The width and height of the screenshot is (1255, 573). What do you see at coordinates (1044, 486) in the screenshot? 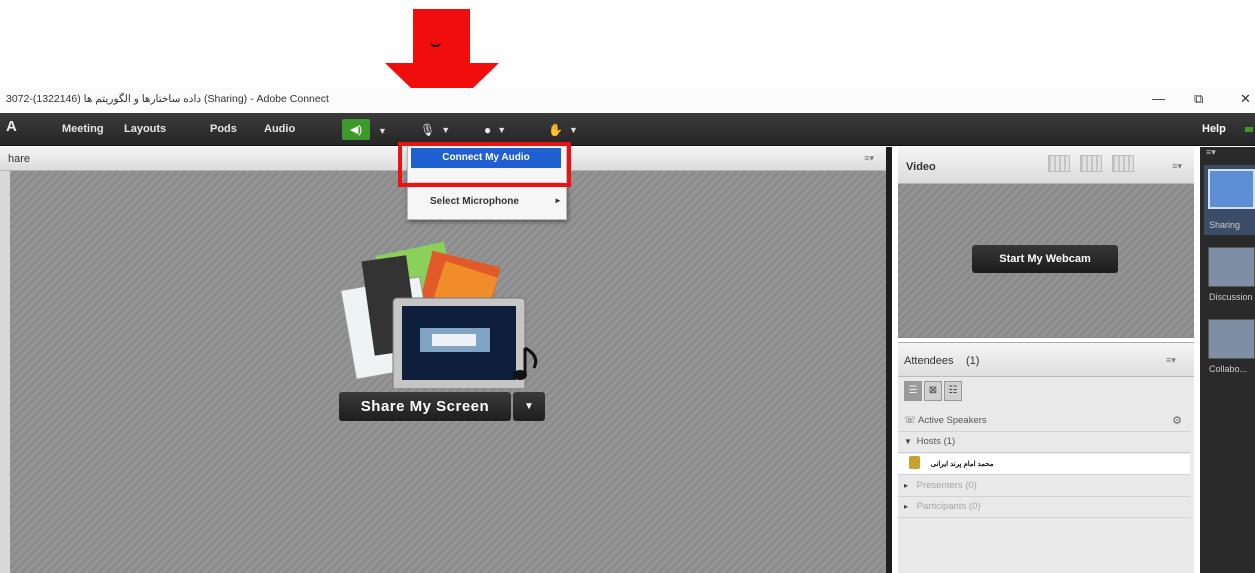
I see `presenters-group-row: ▸ Presenters (0)` at bounding box center [1044, 486].